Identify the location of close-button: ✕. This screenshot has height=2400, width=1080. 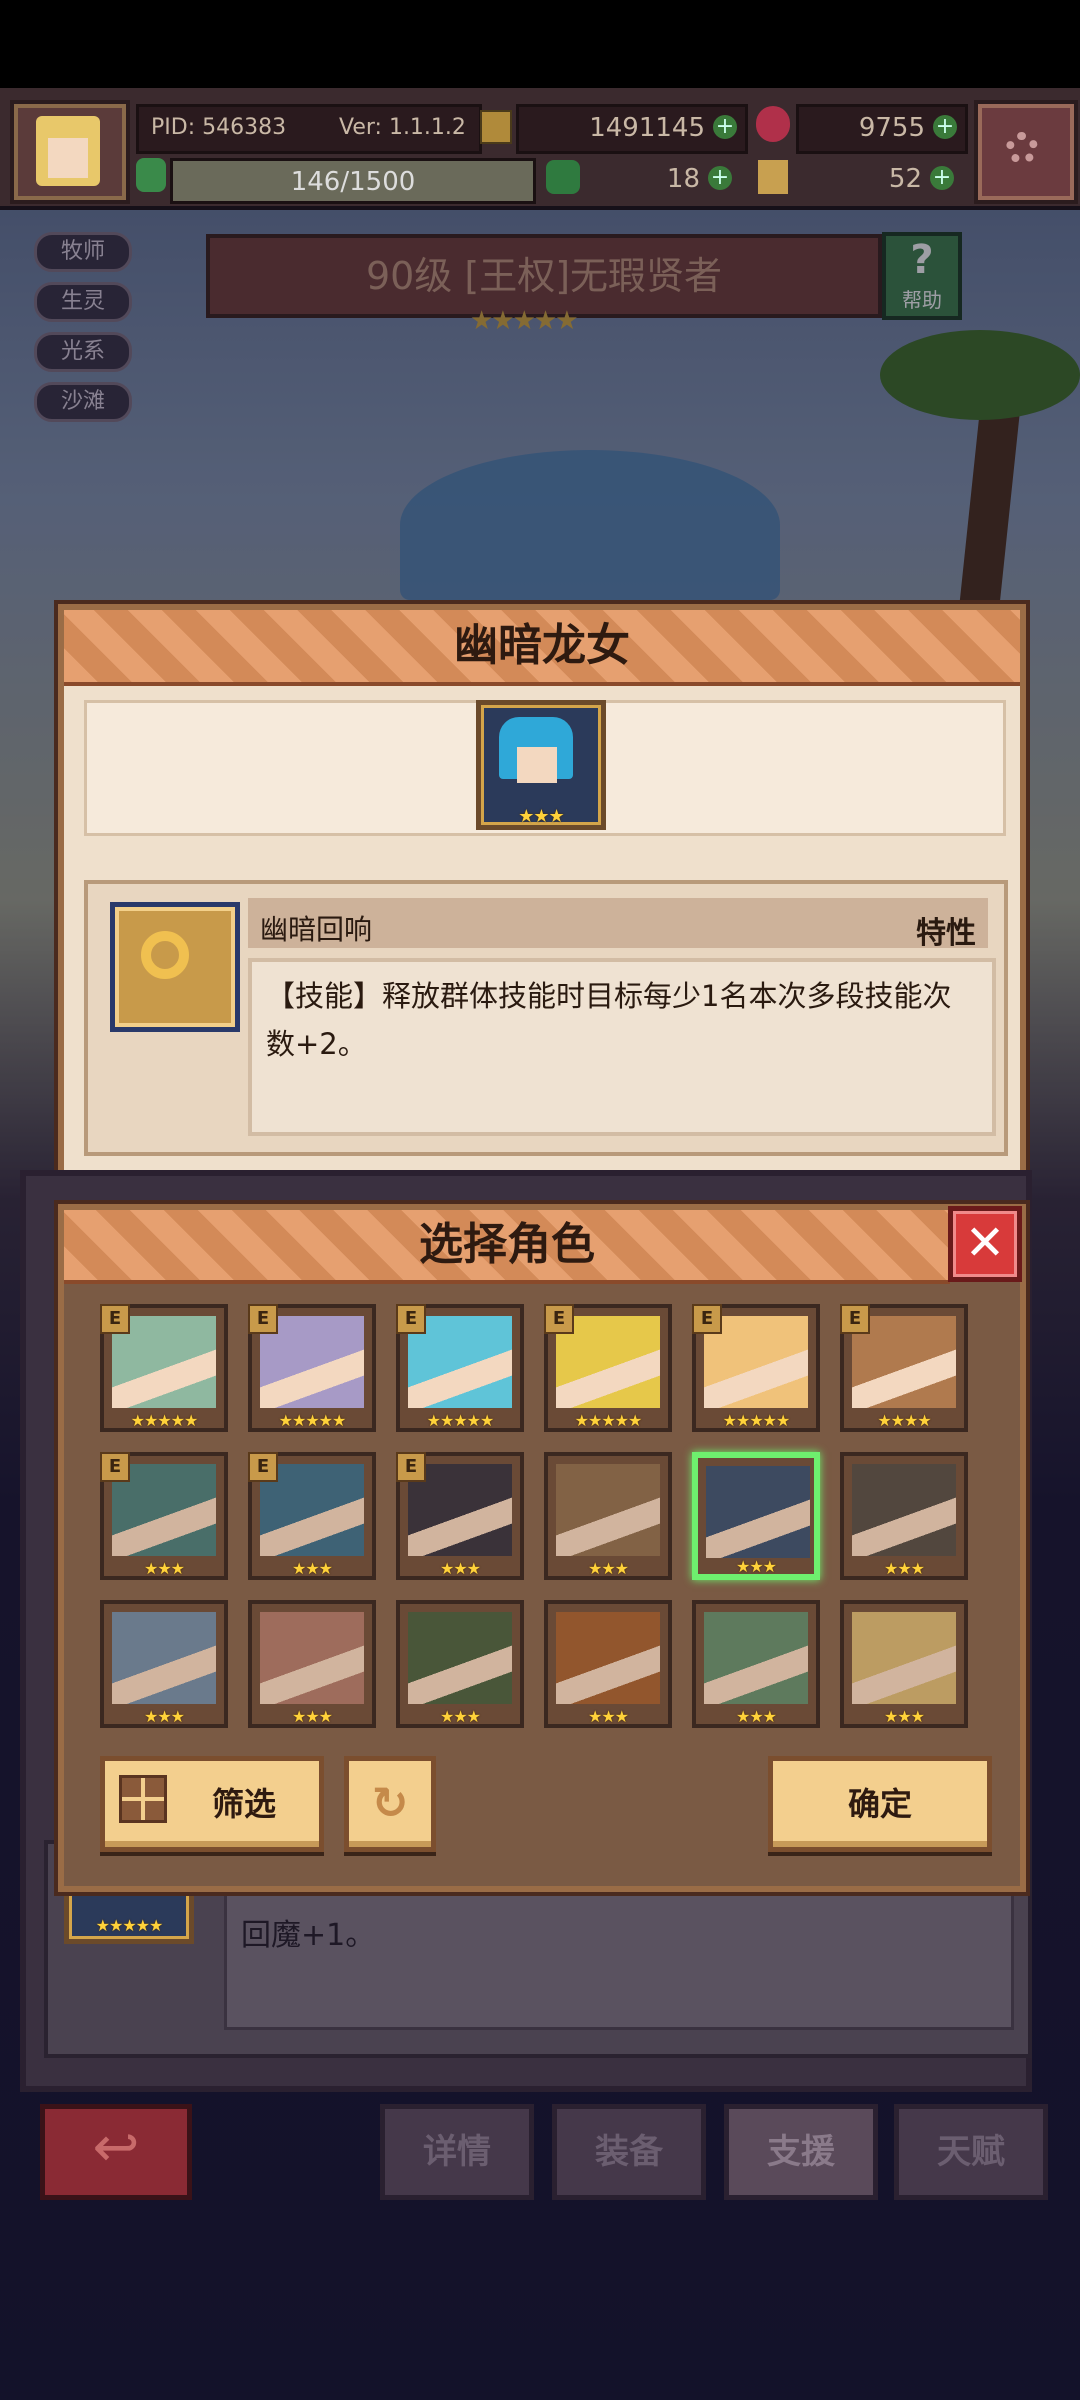
(985, 1244).